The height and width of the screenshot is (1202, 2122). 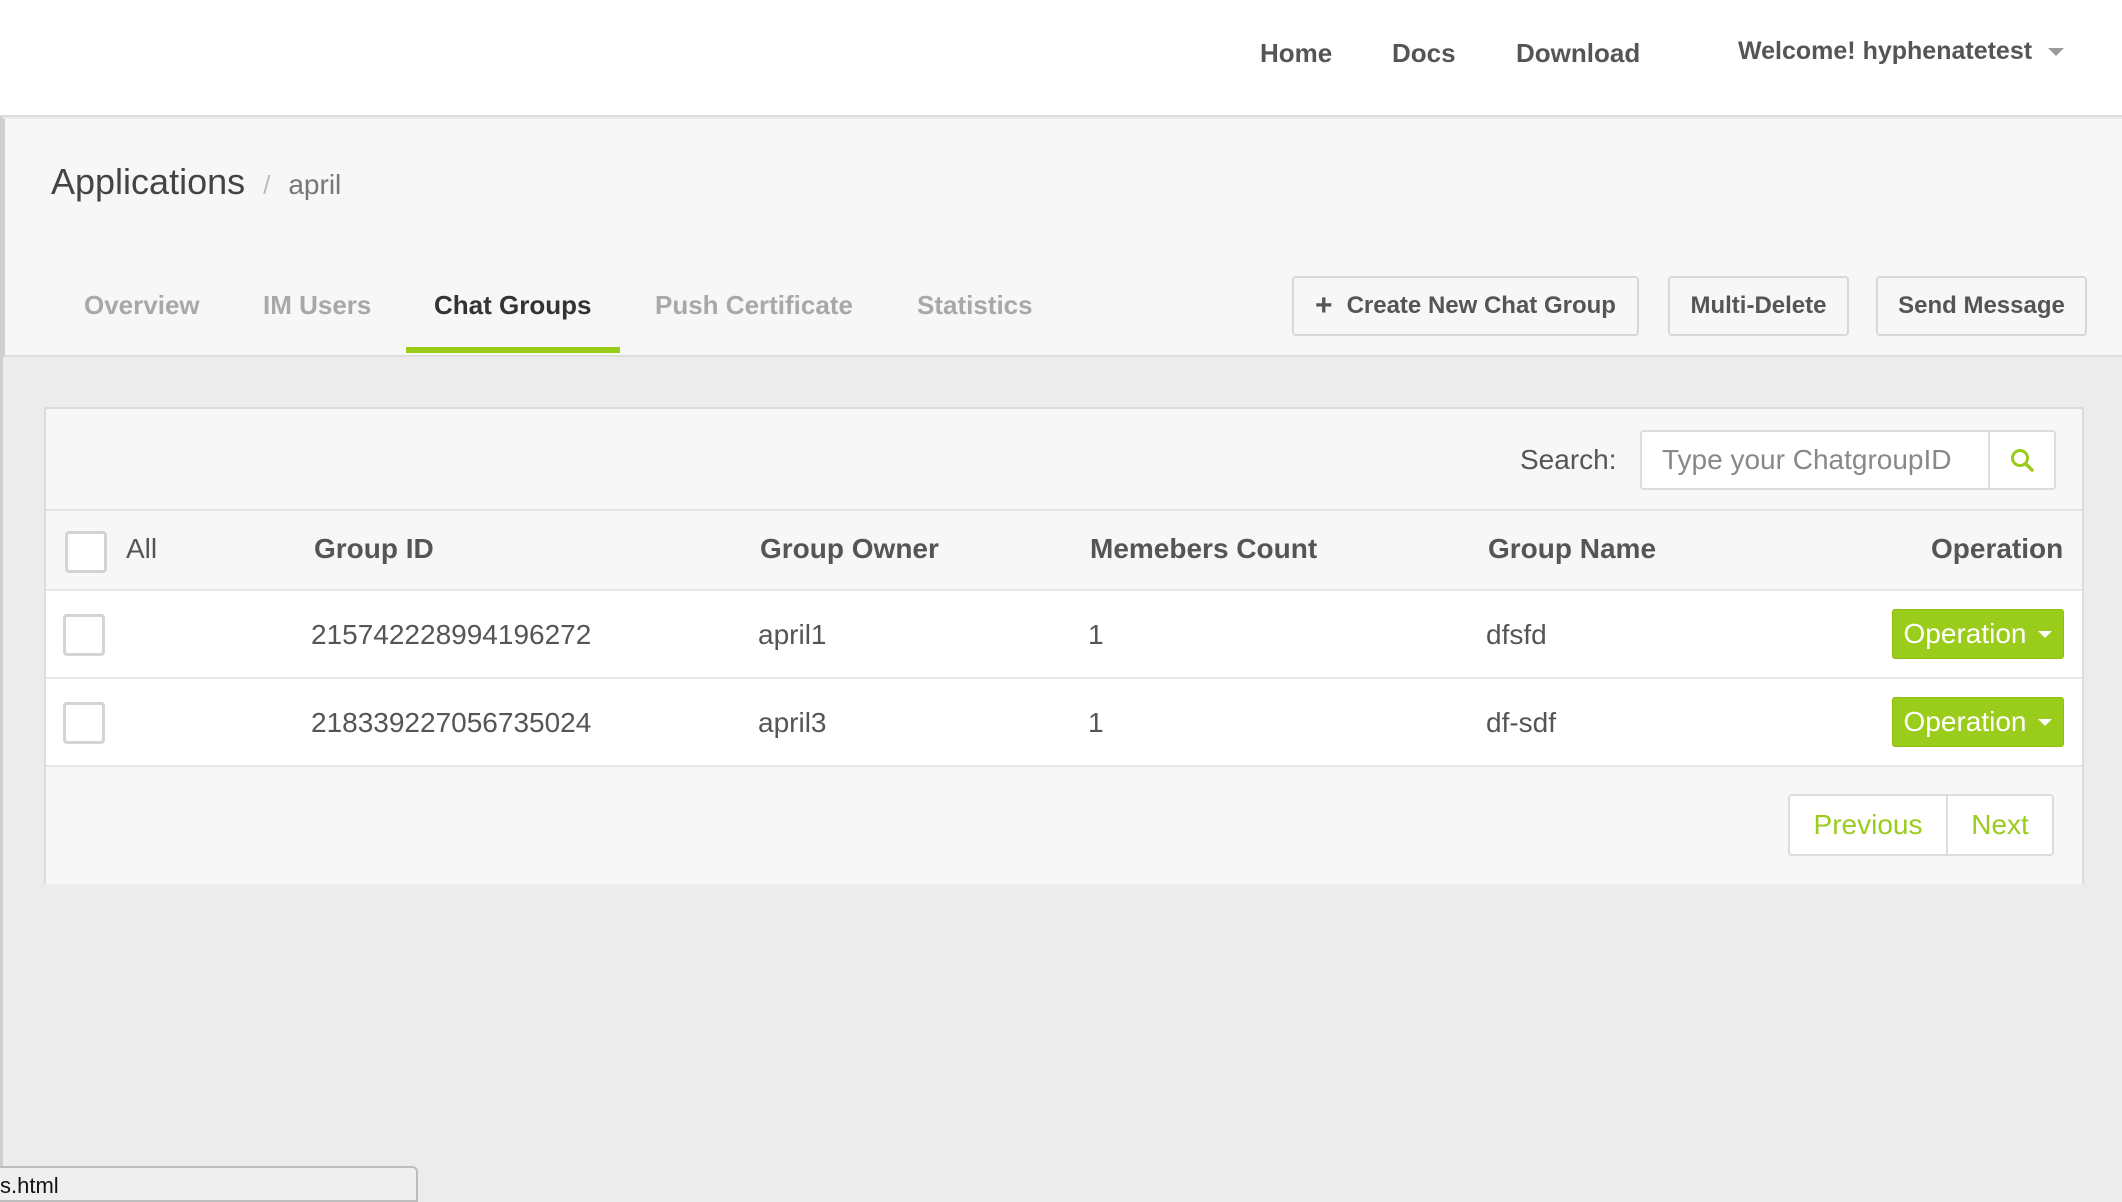 I want to click on plus-icon: +, so click(x=1324, y=305).